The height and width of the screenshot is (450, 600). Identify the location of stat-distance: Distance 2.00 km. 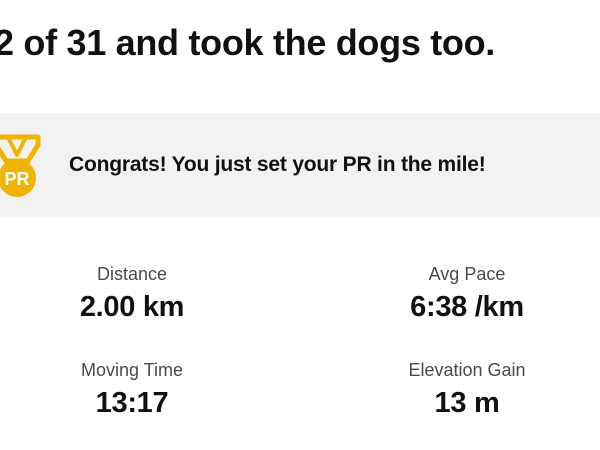
(132, 294).